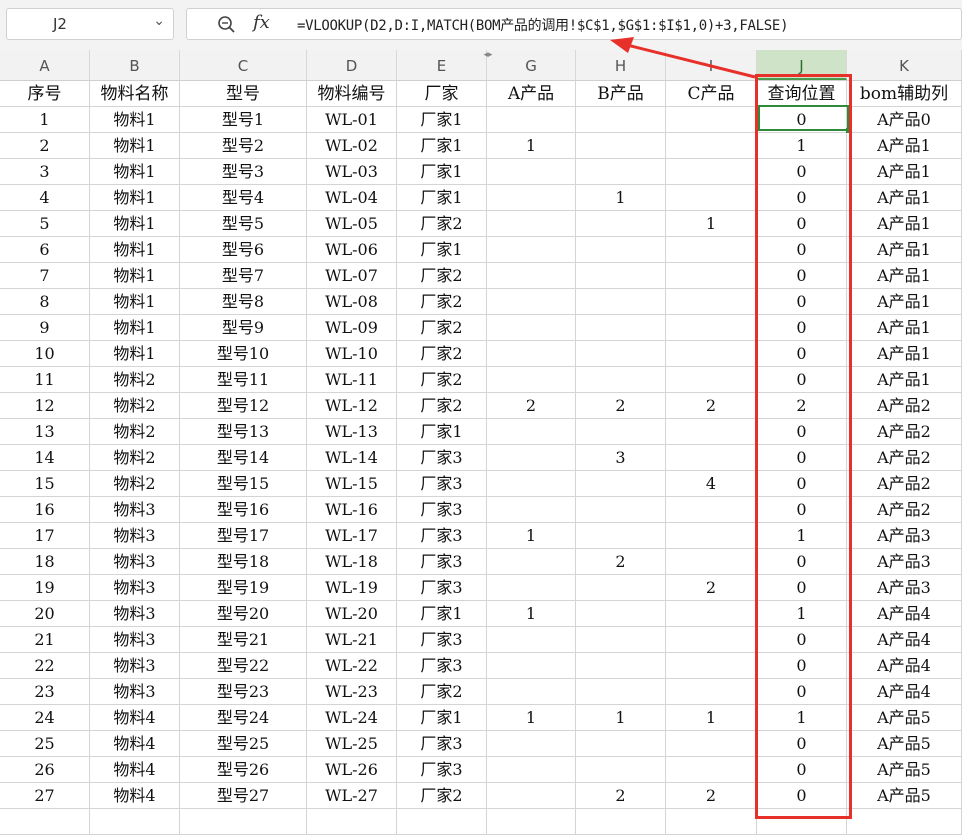 The width and height of the screenshot is (962, 835). I want to click on table-cell: WL-03, so click(352, 172).